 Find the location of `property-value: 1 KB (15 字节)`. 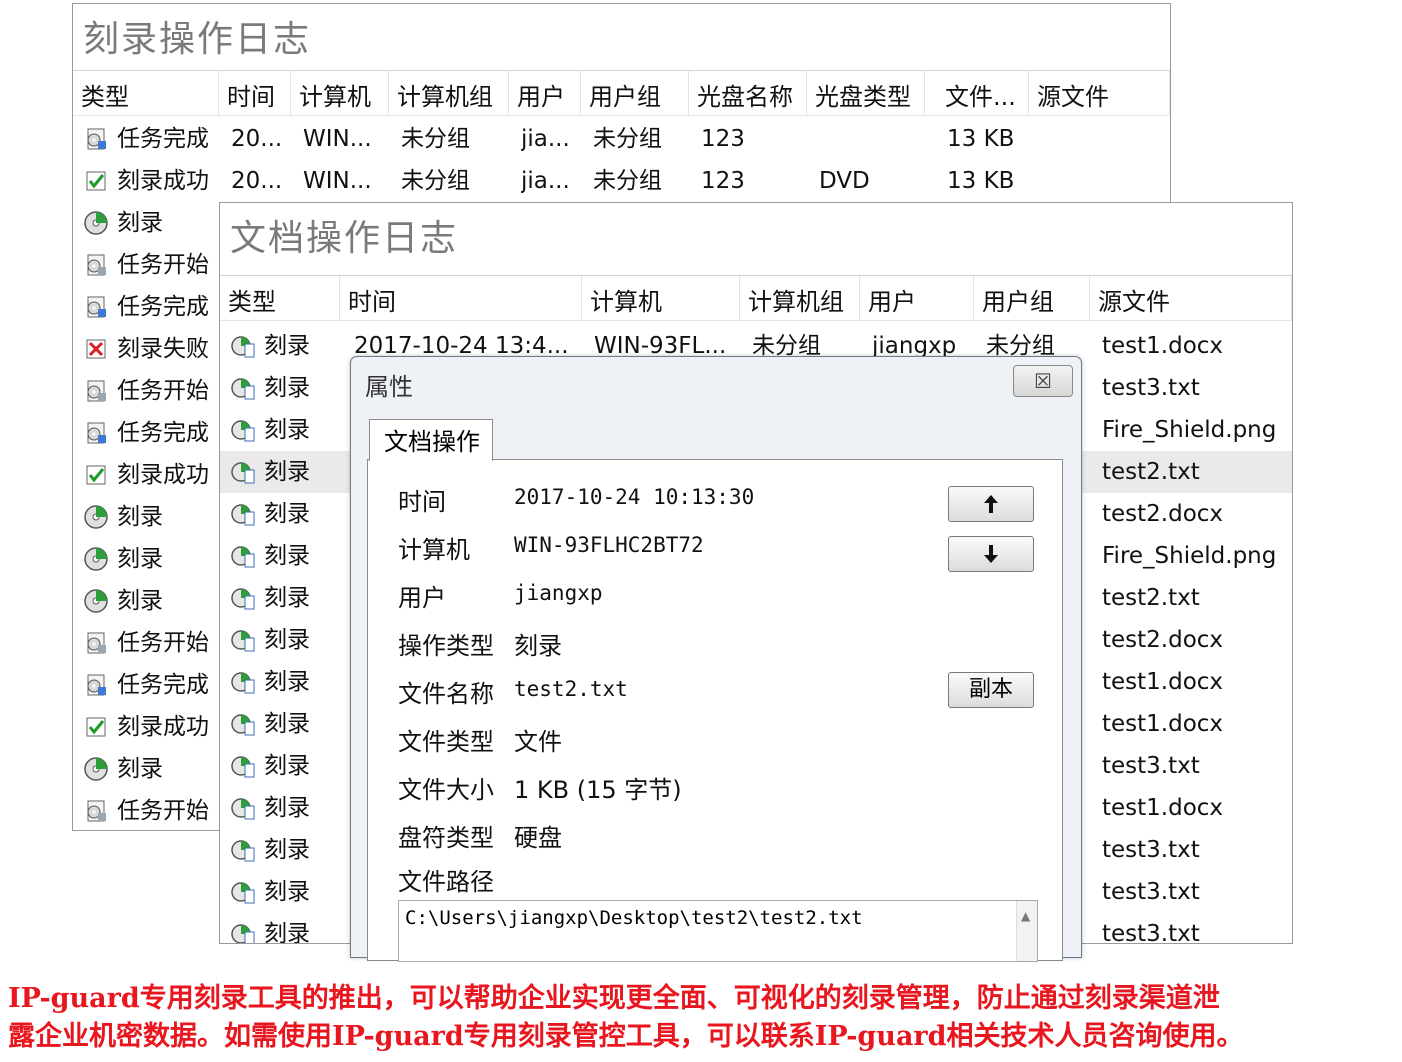

property-value: 1 KB (15 字节) is located at coordinates (598, 790).